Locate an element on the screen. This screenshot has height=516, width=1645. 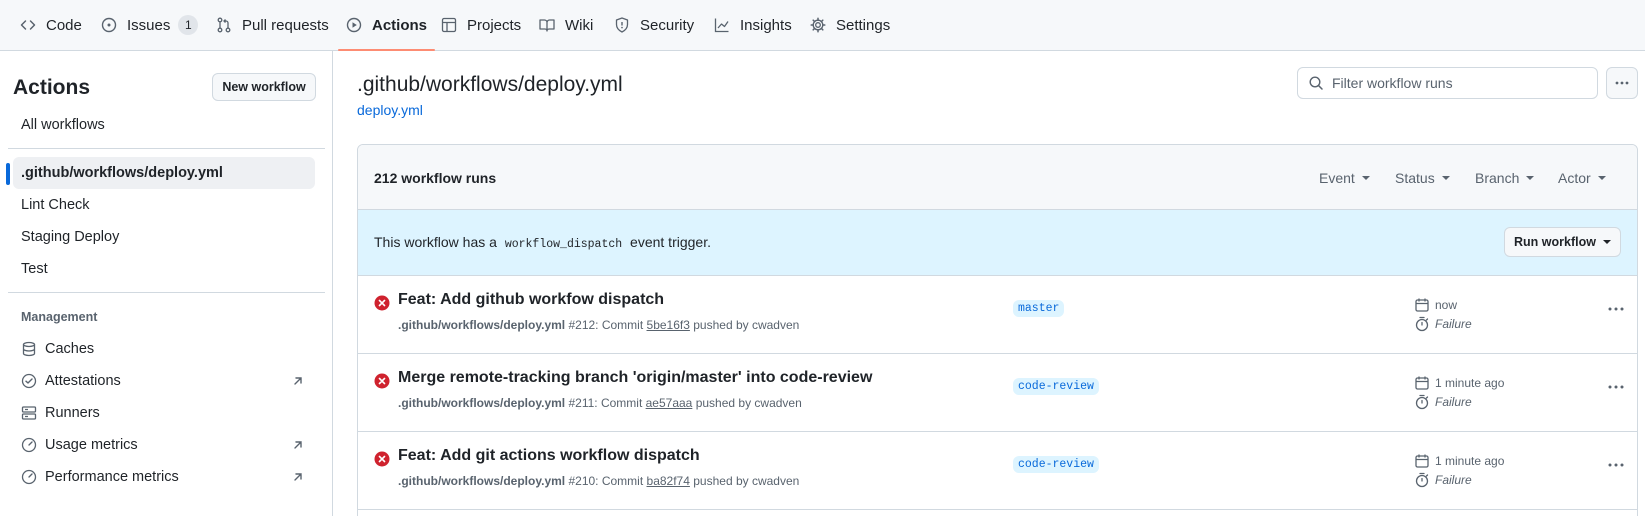
tab-label: Actions is located at coordinates (400, 25).